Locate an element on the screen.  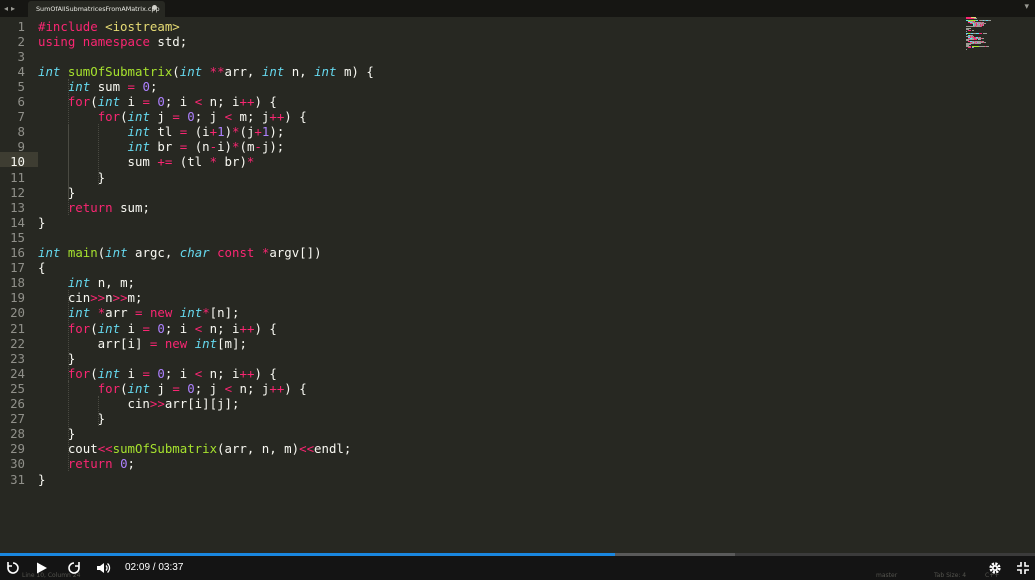
code-token: (n is located at coordinates (198, 147).